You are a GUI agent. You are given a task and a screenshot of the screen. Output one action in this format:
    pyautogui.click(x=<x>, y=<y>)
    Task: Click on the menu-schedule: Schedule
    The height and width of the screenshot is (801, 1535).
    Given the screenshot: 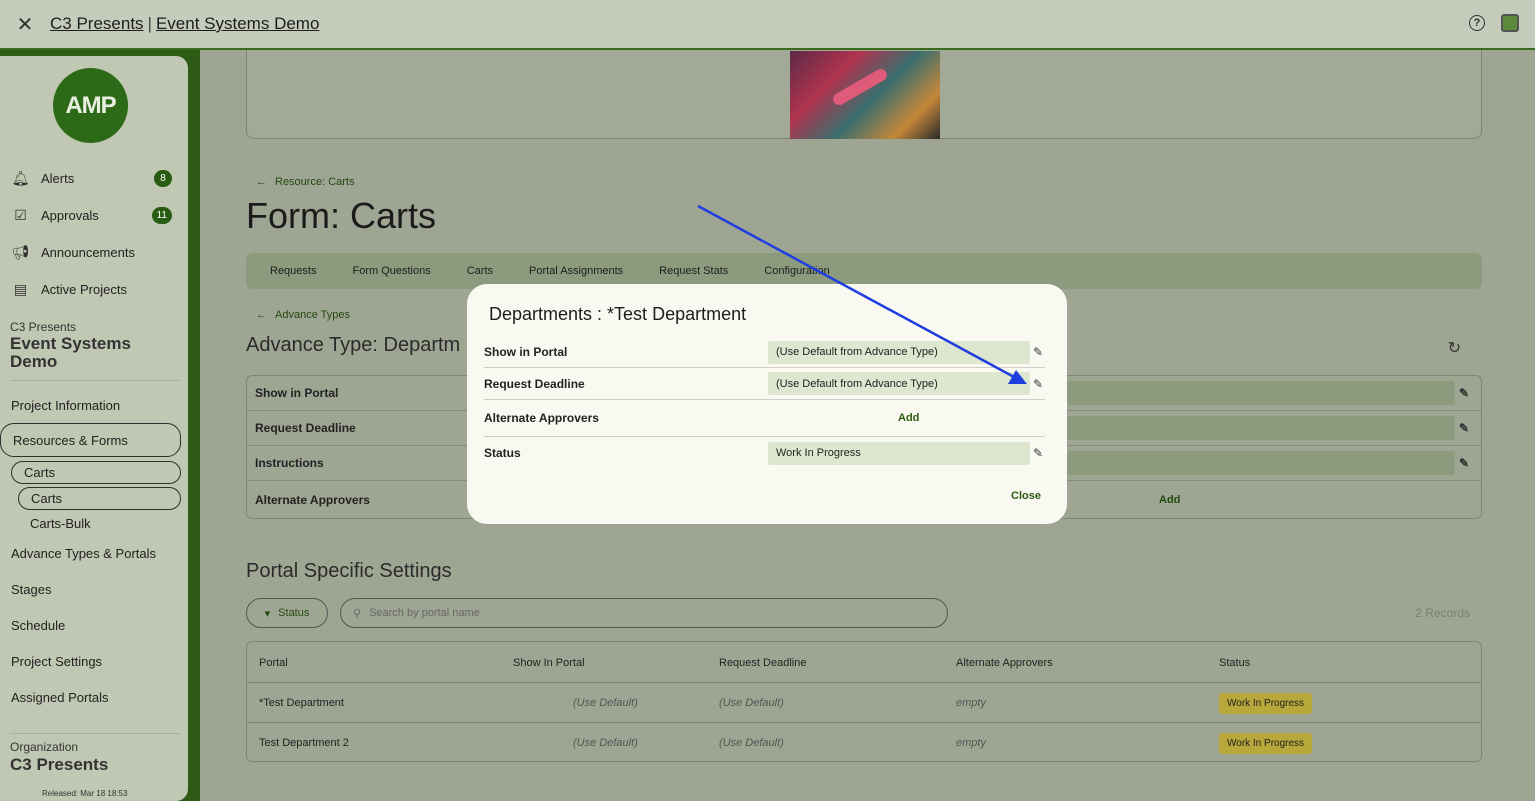 What is the action you would take?
    pyautogui.click(x=38, y=625)
    